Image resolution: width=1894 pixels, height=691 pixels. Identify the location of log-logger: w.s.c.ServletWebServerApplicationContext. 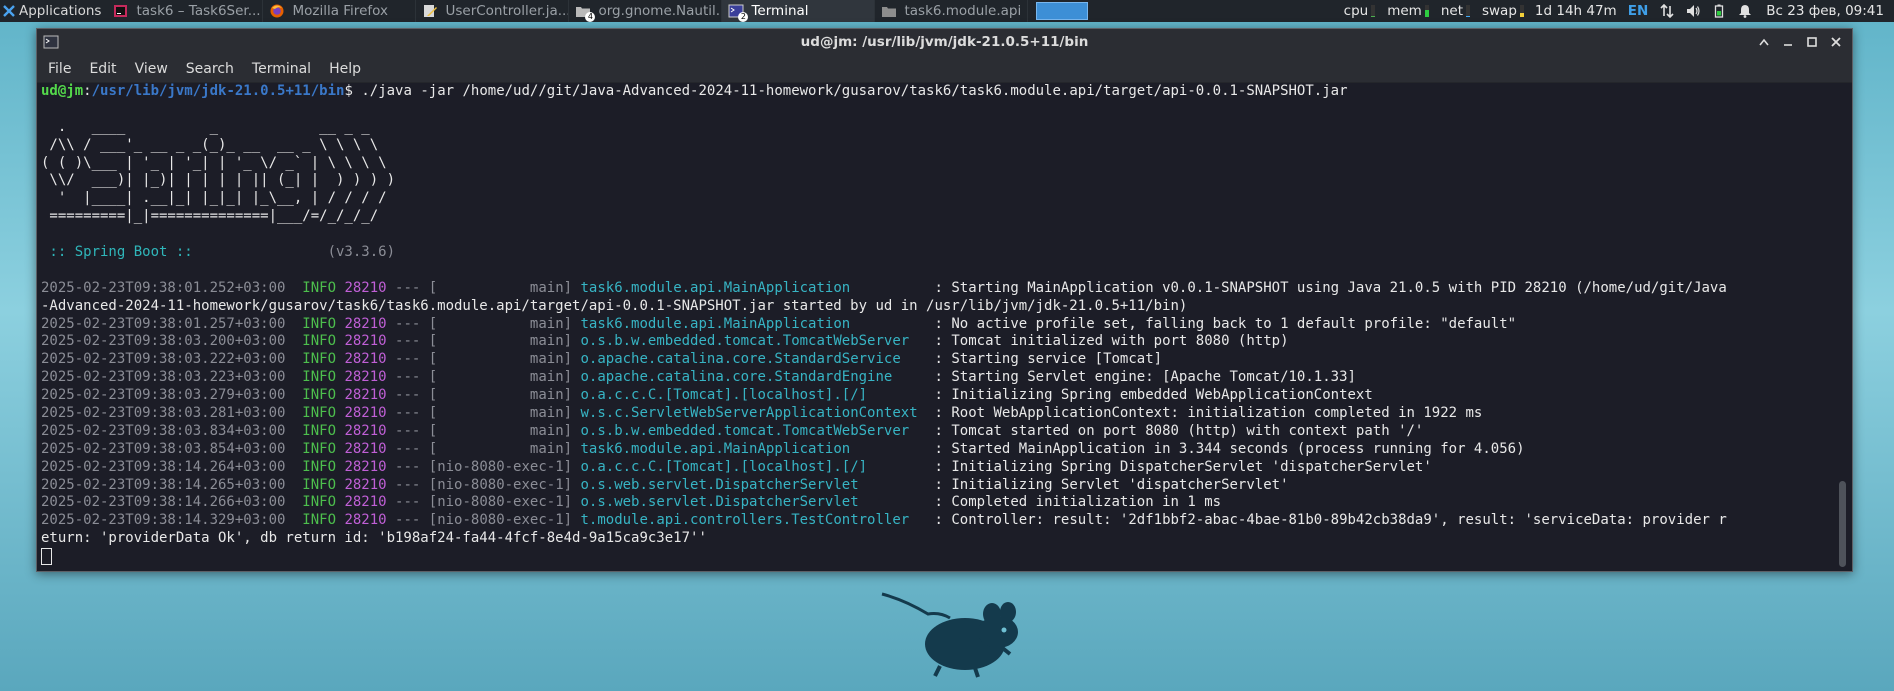
(753, 413).